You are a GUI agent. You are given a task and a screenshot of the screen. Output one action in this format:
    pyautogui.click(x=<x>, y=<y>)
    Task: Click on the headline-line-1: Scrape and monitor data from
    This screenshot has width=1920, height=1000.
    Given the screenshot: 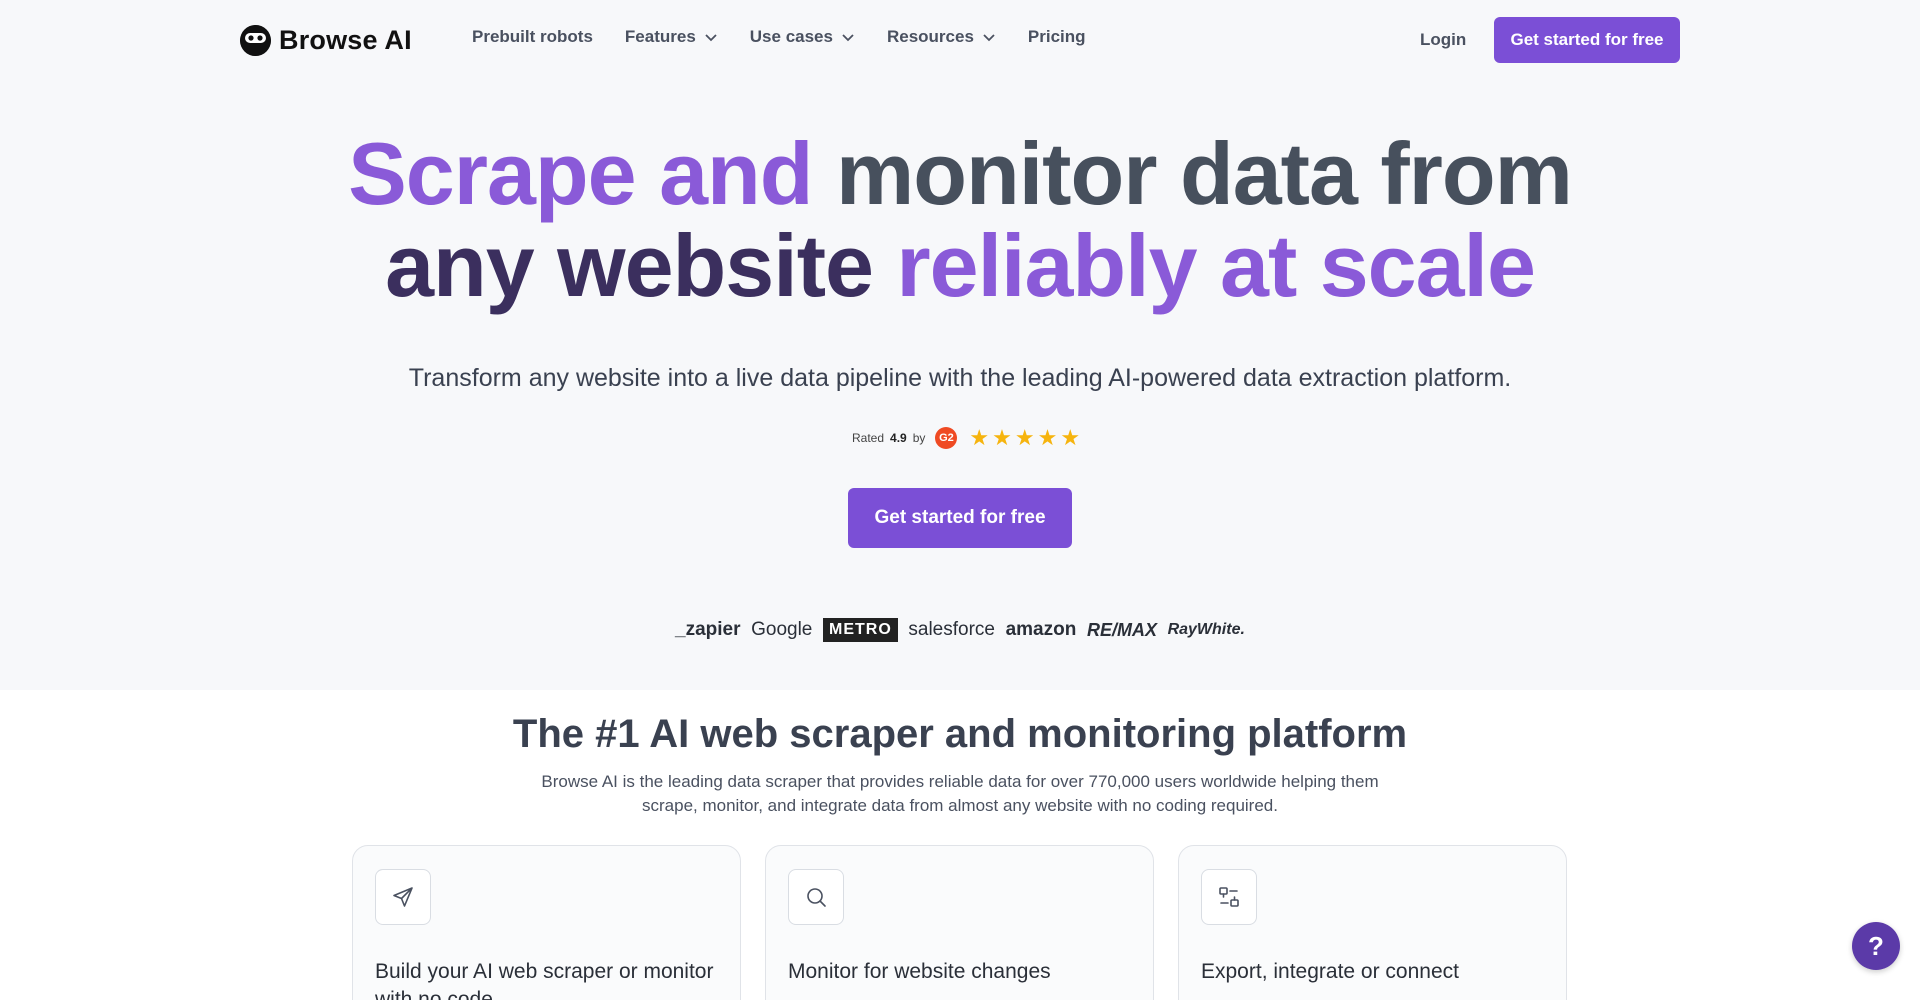 What is the action you would take?
    pyautogui.click(x=960, y=174)
    